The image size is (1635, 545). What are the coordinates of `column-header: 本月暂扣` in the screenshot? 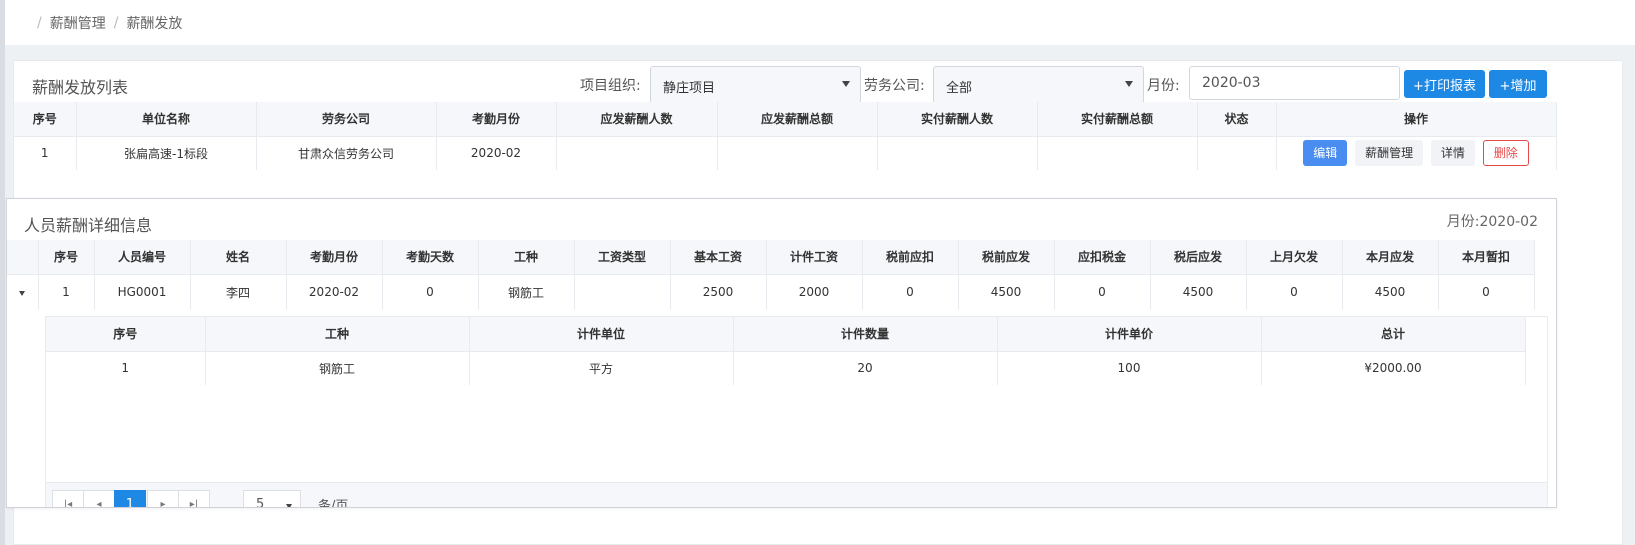 It's located at (1486, 257).